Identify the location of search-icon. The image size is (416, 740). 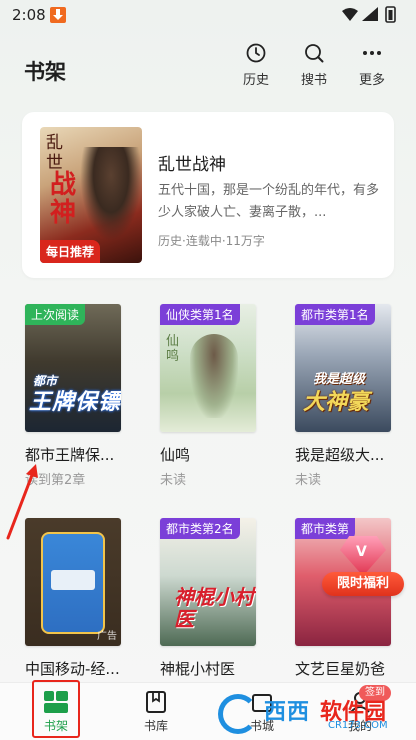
(314, 53).